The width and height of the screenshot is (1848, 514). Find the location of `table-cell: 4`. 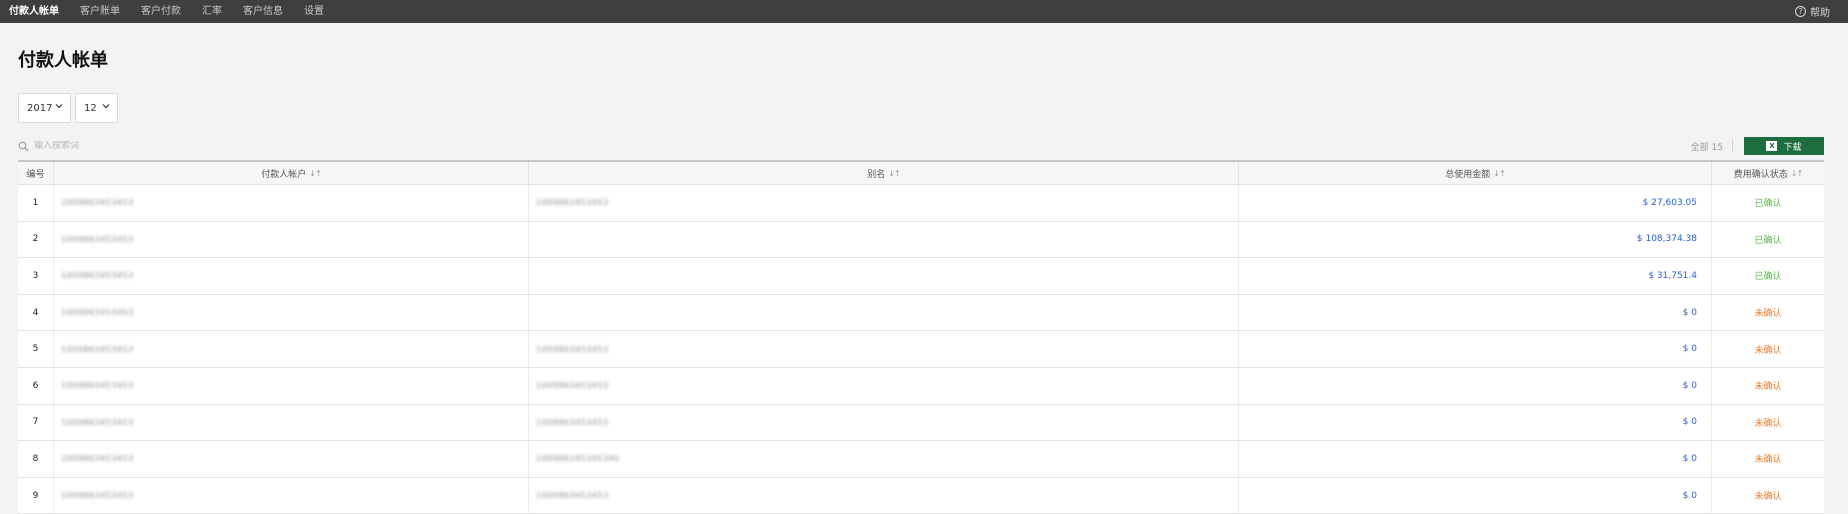

table-cell: 4 is located at coordinates (36, 312).